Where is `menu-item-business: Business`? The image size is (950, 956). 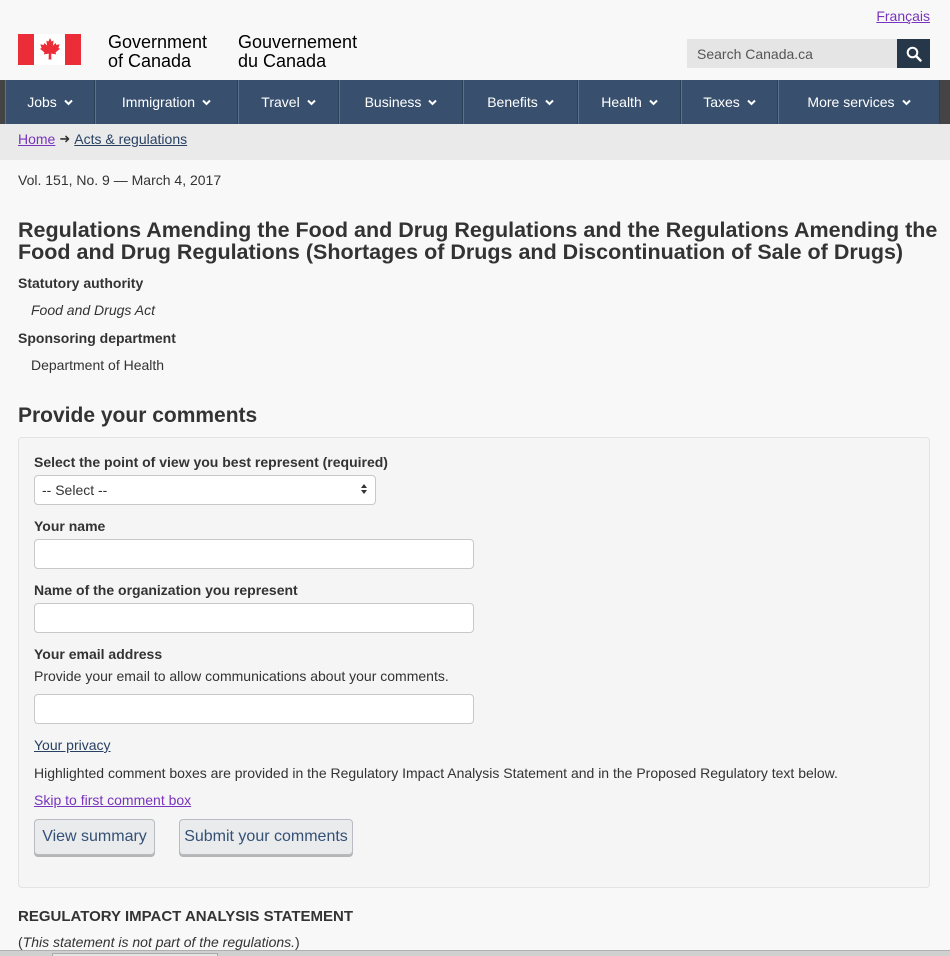
menu-item-business: Business is located at coordinates (401, 102).